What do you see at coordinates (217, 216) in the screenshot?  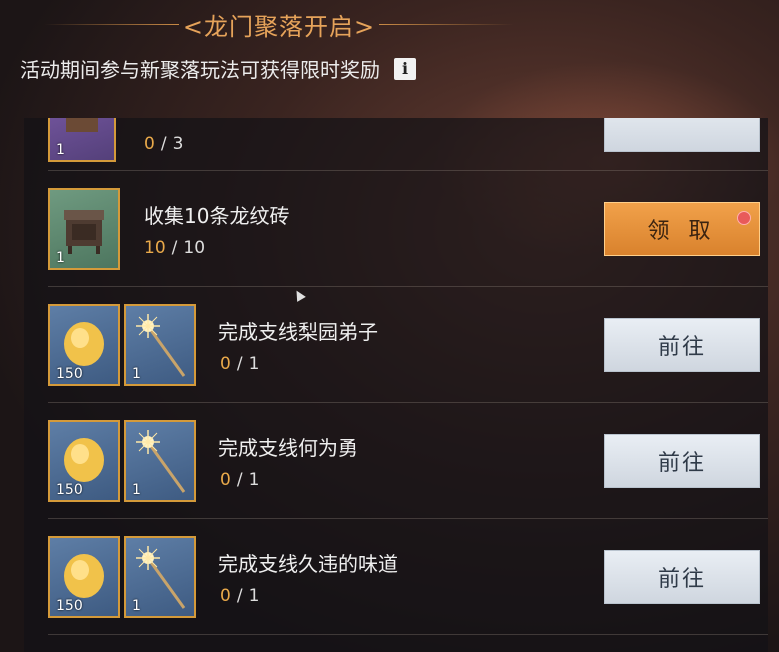 I see `task-name: 收集10条龙纹砖` at bounding box center [217, 216].